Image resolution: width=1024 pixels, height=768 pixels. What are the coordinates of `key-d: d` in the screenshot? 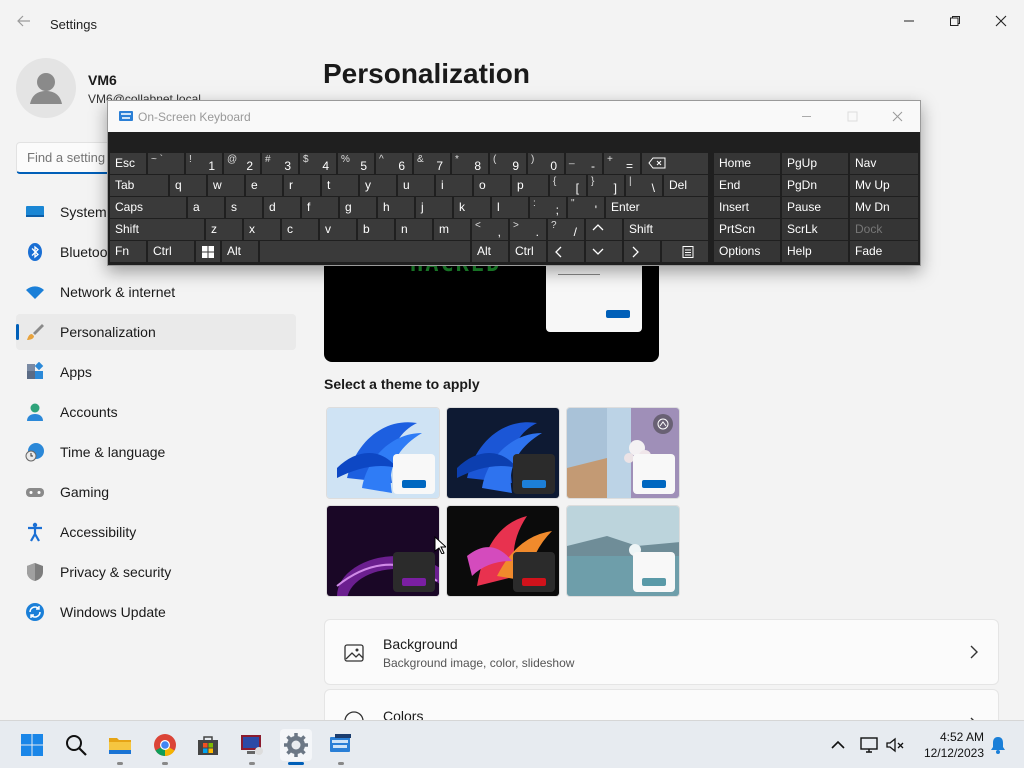 It's located at (282, 207).